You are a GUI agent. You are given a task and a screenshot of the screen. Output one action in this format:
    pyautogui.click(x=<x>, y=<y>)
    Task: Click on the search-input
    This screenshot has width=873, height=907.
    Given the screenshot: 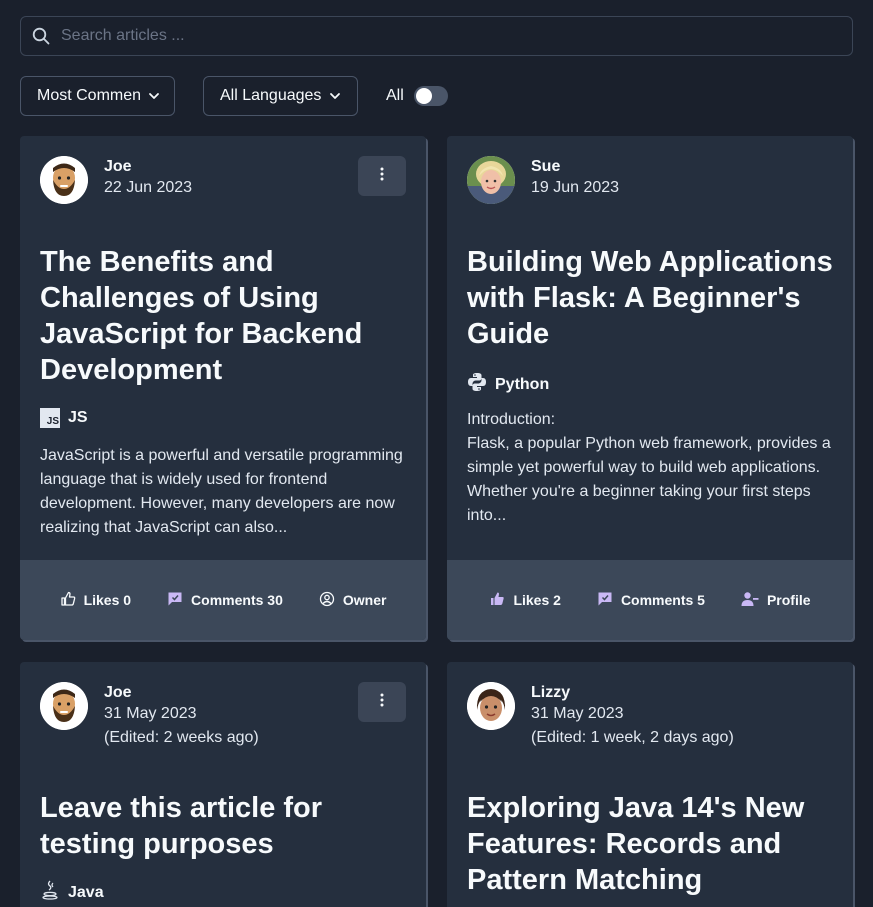 What is the action you would take?
    pyautogui.click(x=456, y=36)
    